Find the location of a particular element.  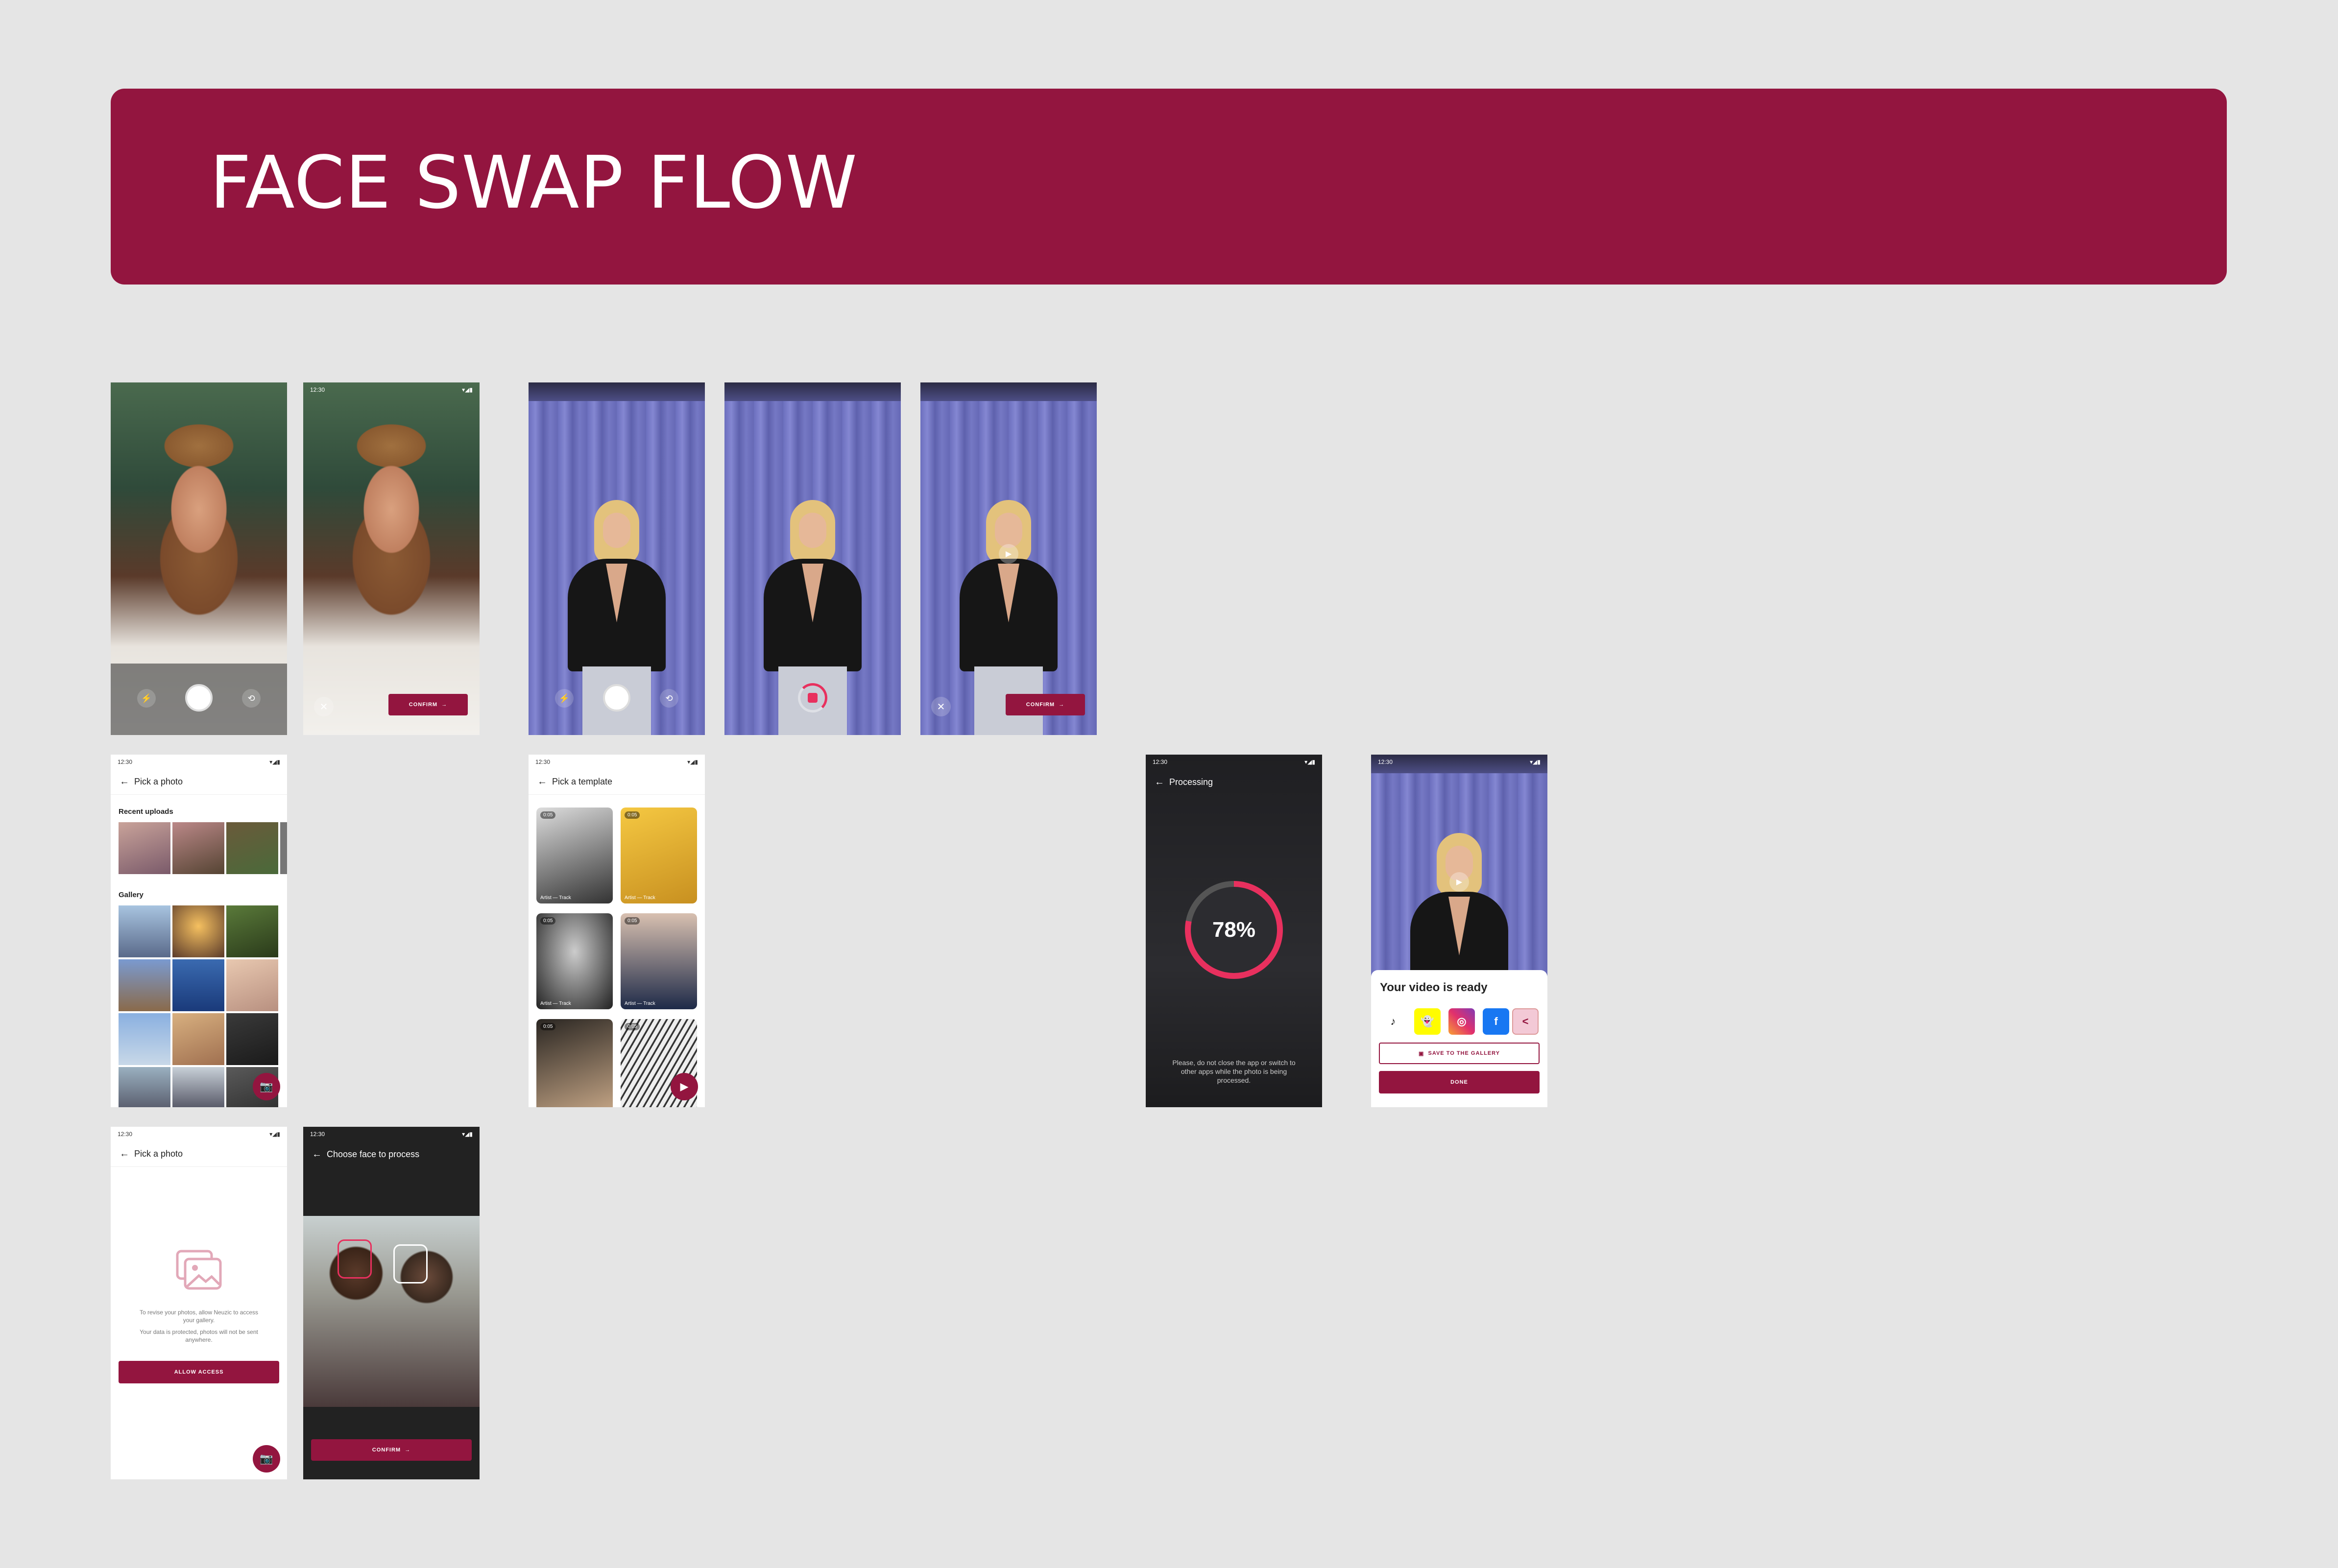

video-fab: ▶ is located at coordinates (684, 1087).